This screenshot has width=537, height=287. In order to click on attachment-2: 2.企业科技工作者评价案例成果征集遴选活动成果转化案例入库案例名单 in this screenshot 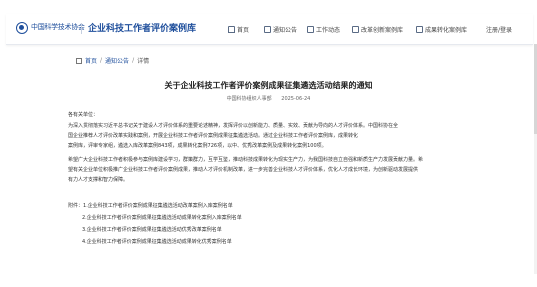, I will do `click(162, 217)`.